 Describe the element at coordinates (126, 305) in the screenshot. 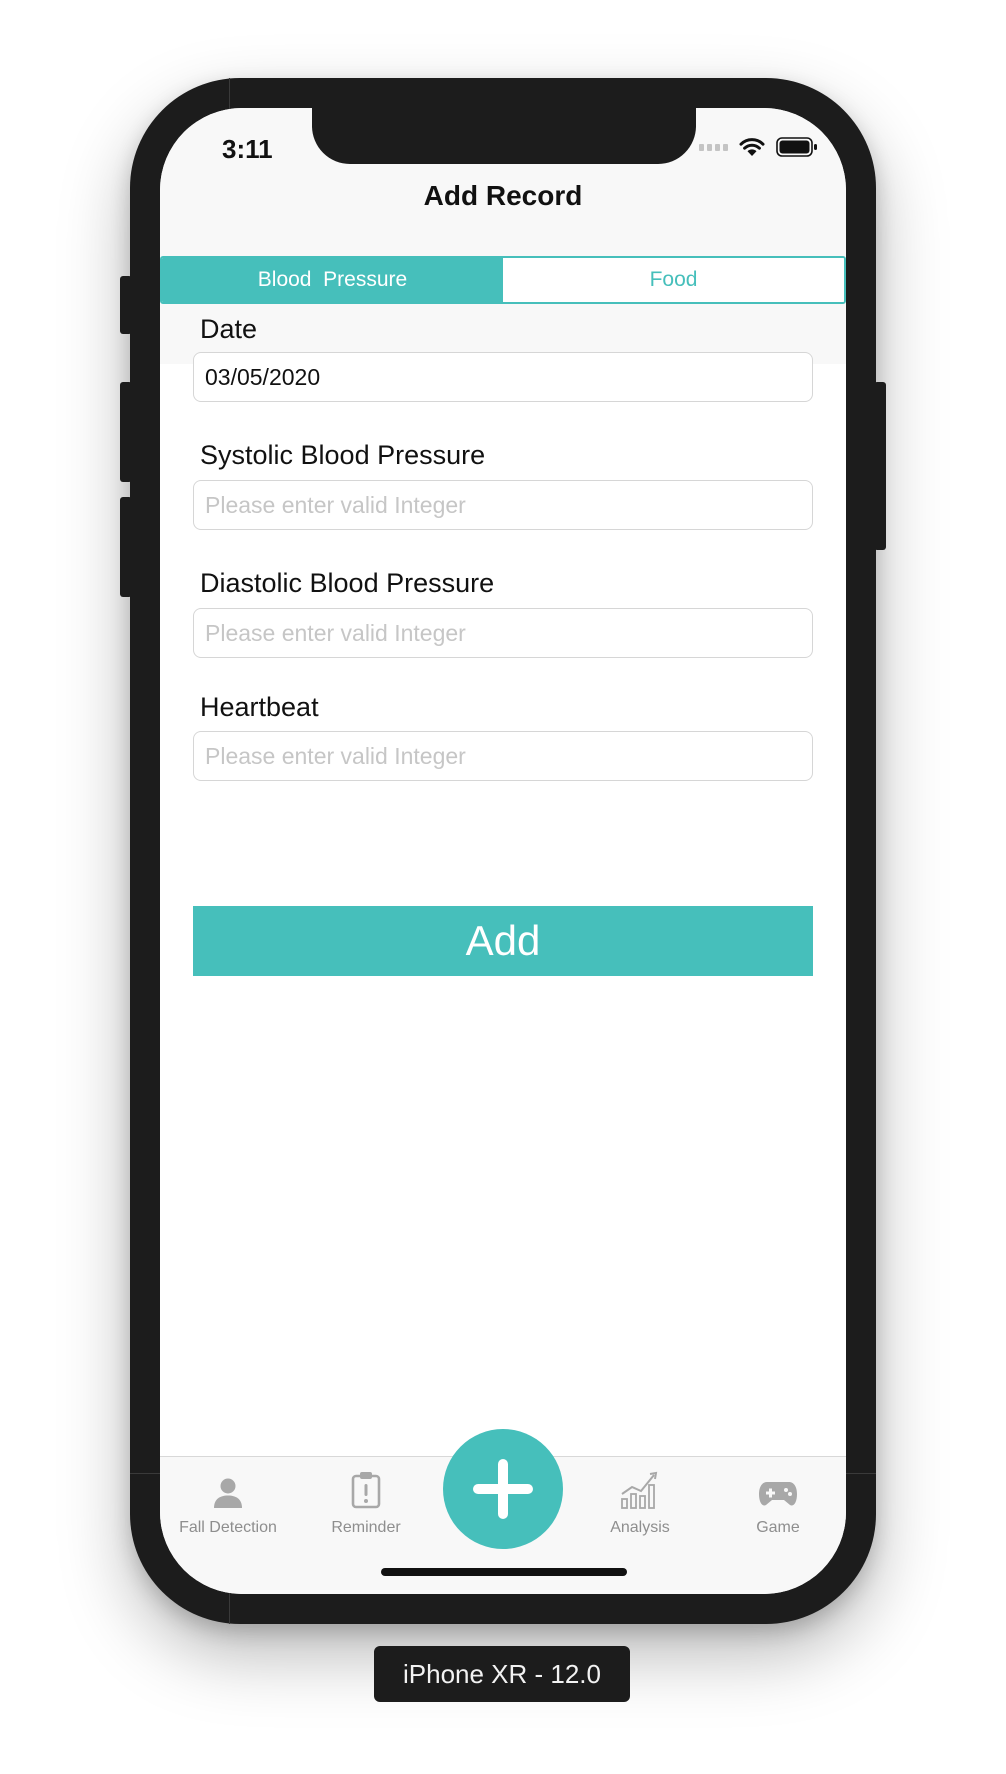

I see `device-mute-switch` at that location.